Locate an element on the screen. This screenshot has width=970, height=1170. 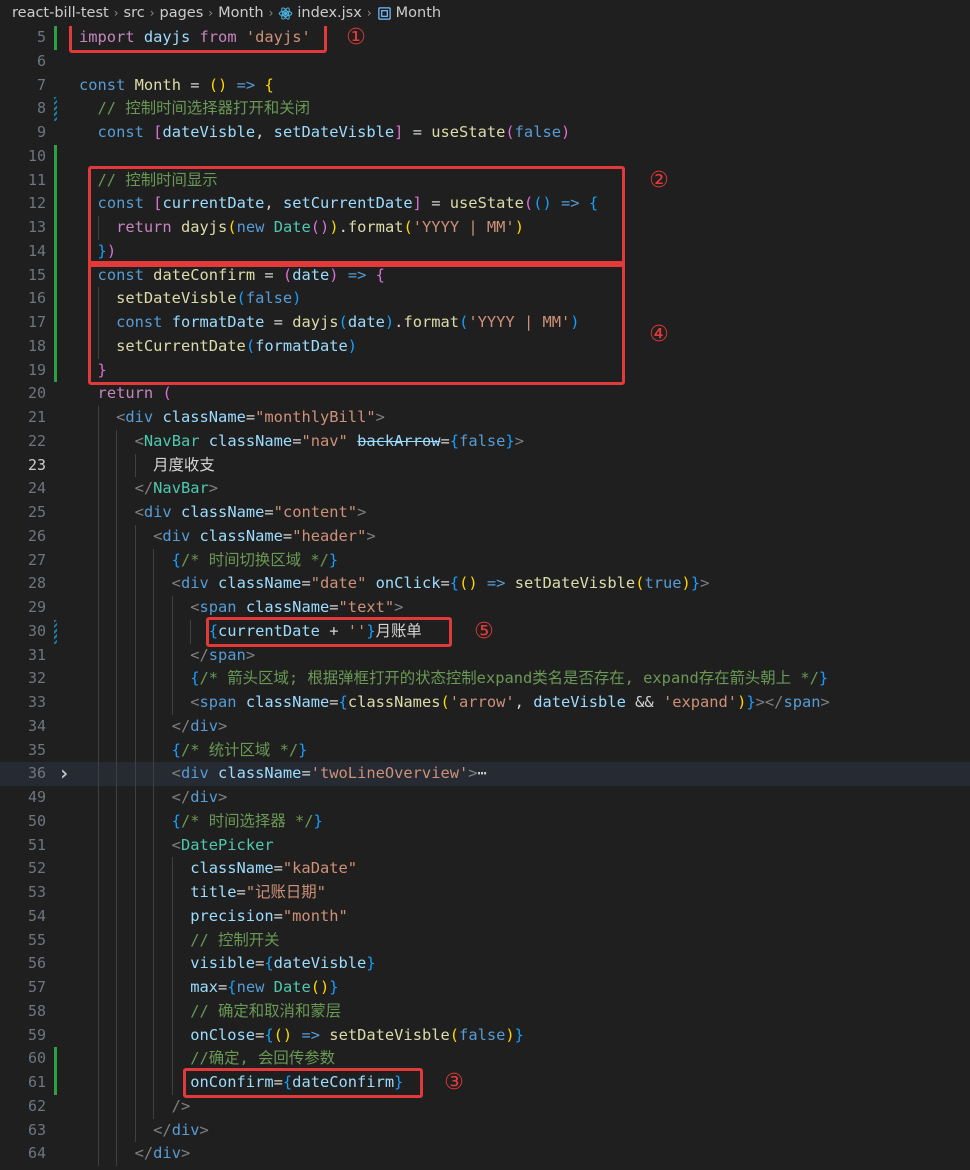
code-token: = is located at coordinates (334, 607).